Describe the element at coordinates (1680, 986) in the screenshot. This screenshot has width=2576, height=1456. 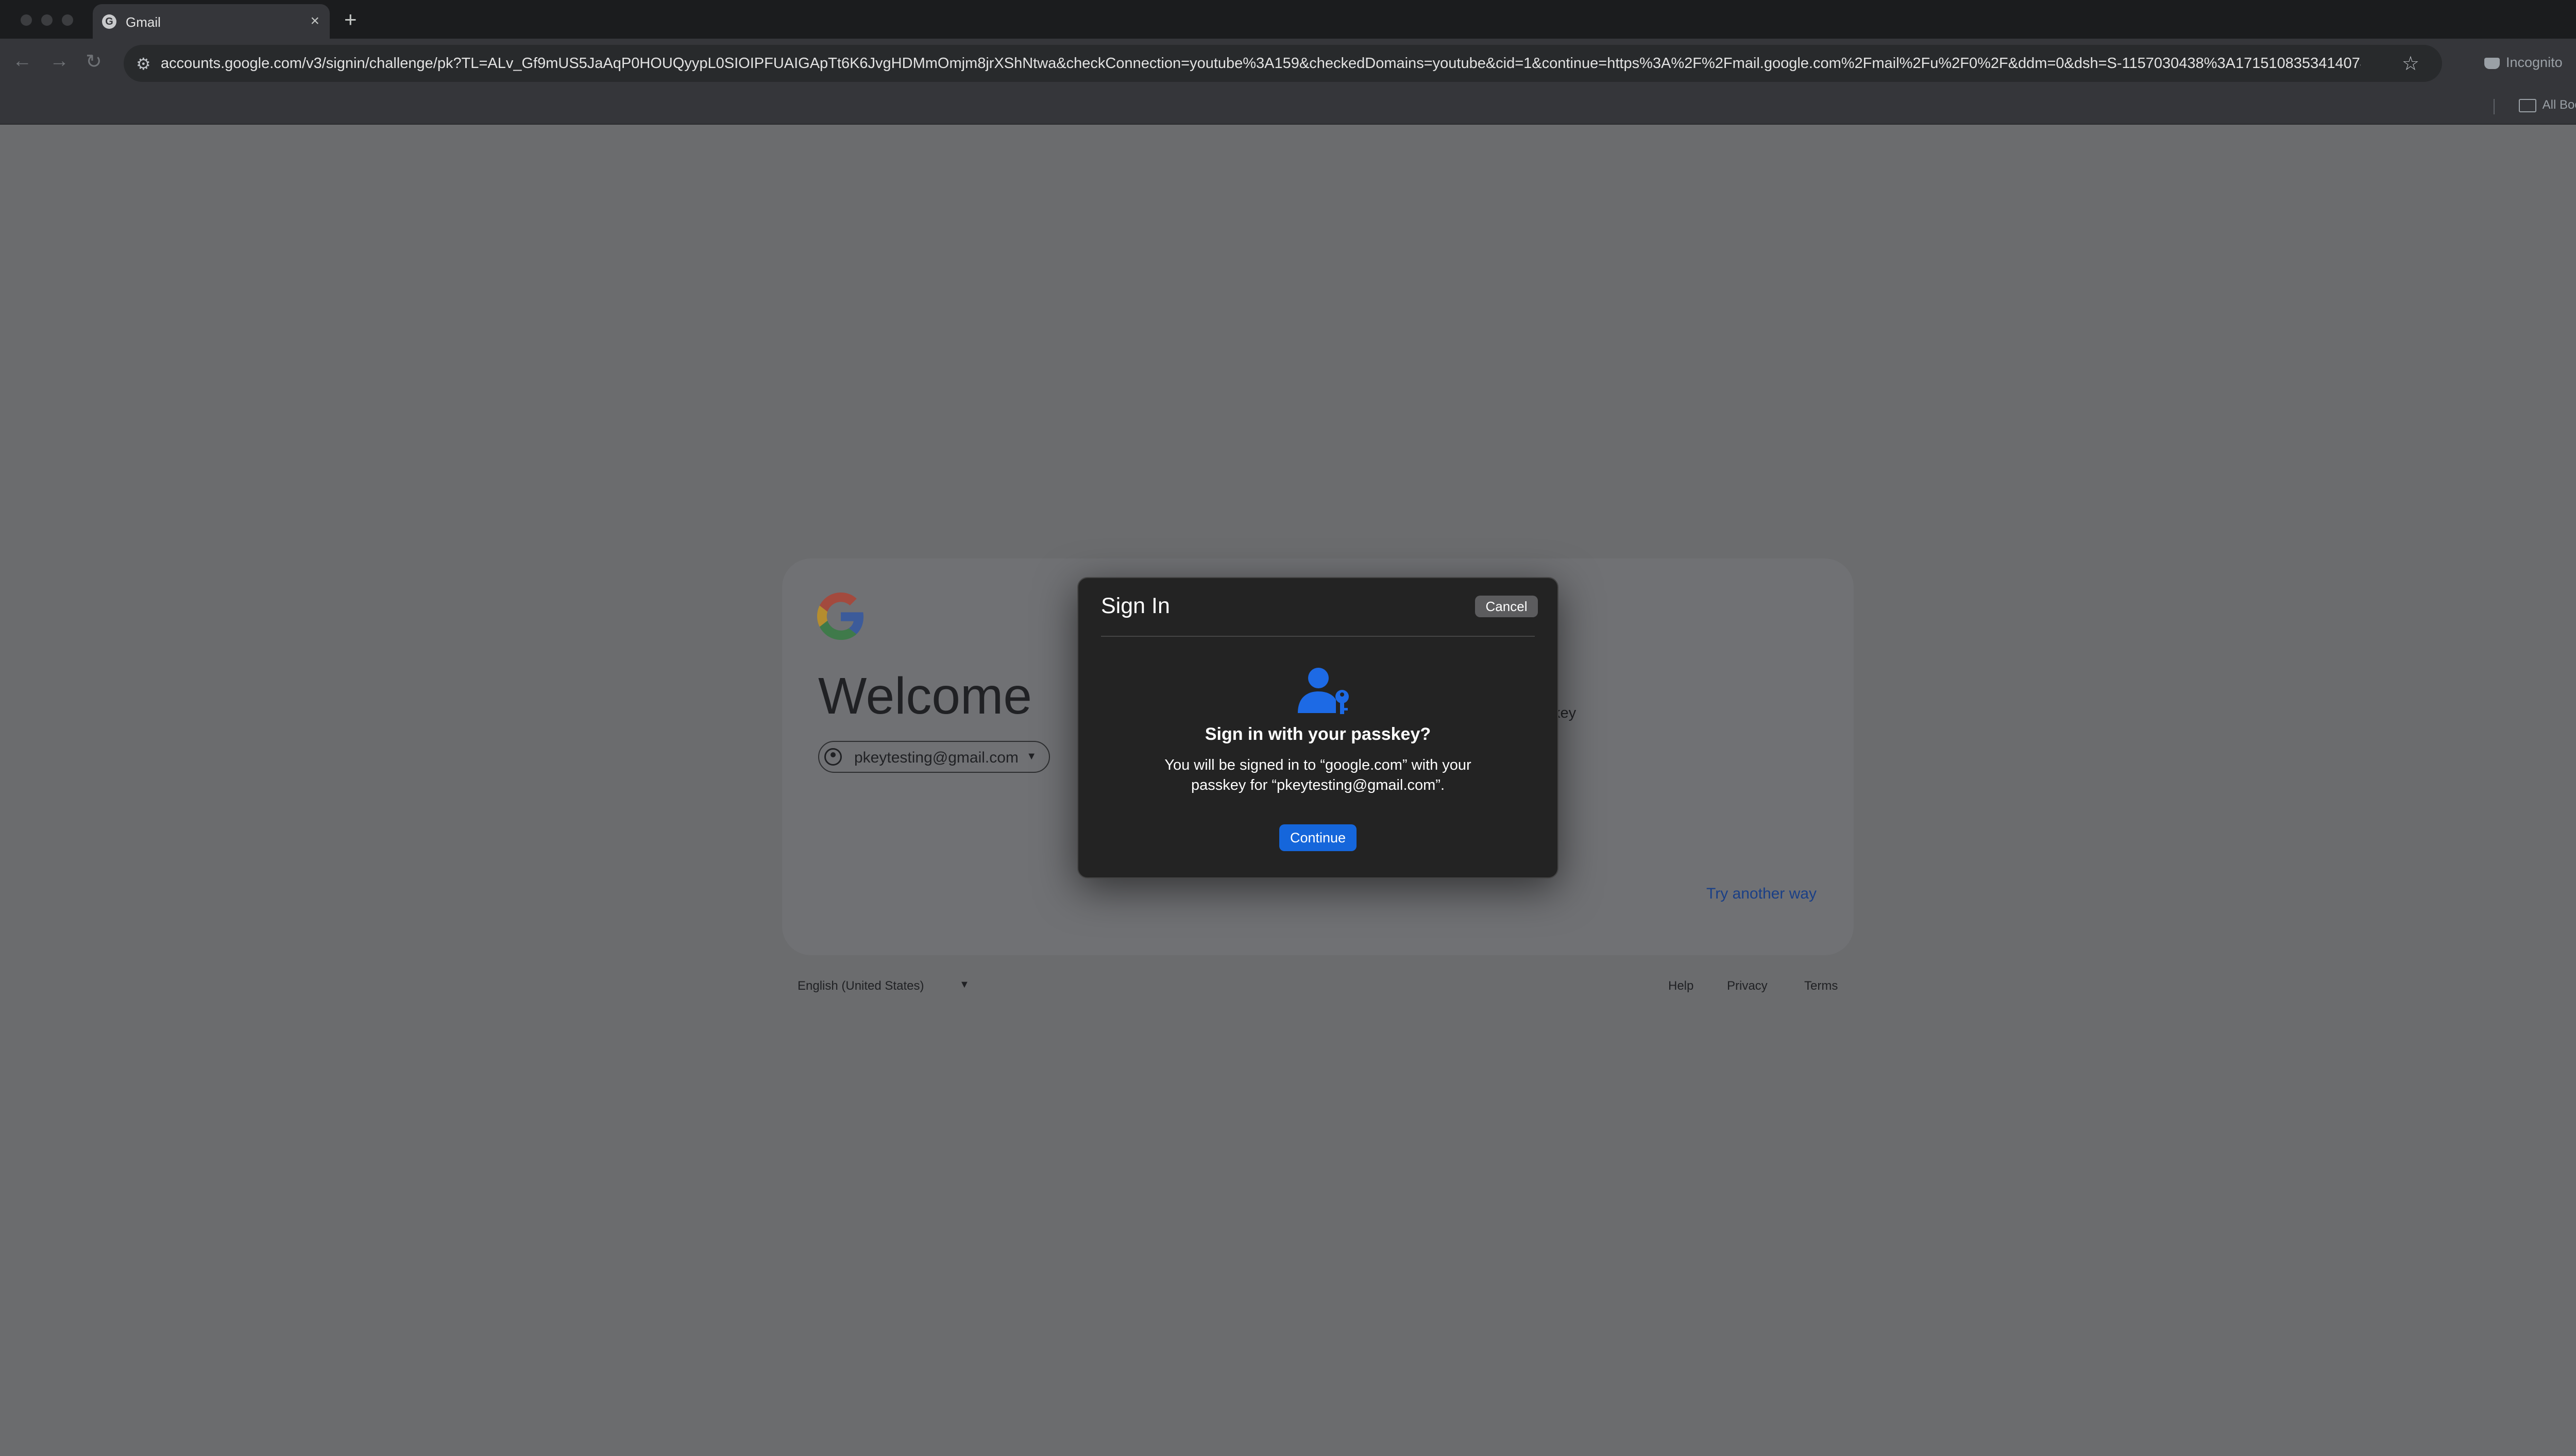
I see `help-link: Help` at that location.